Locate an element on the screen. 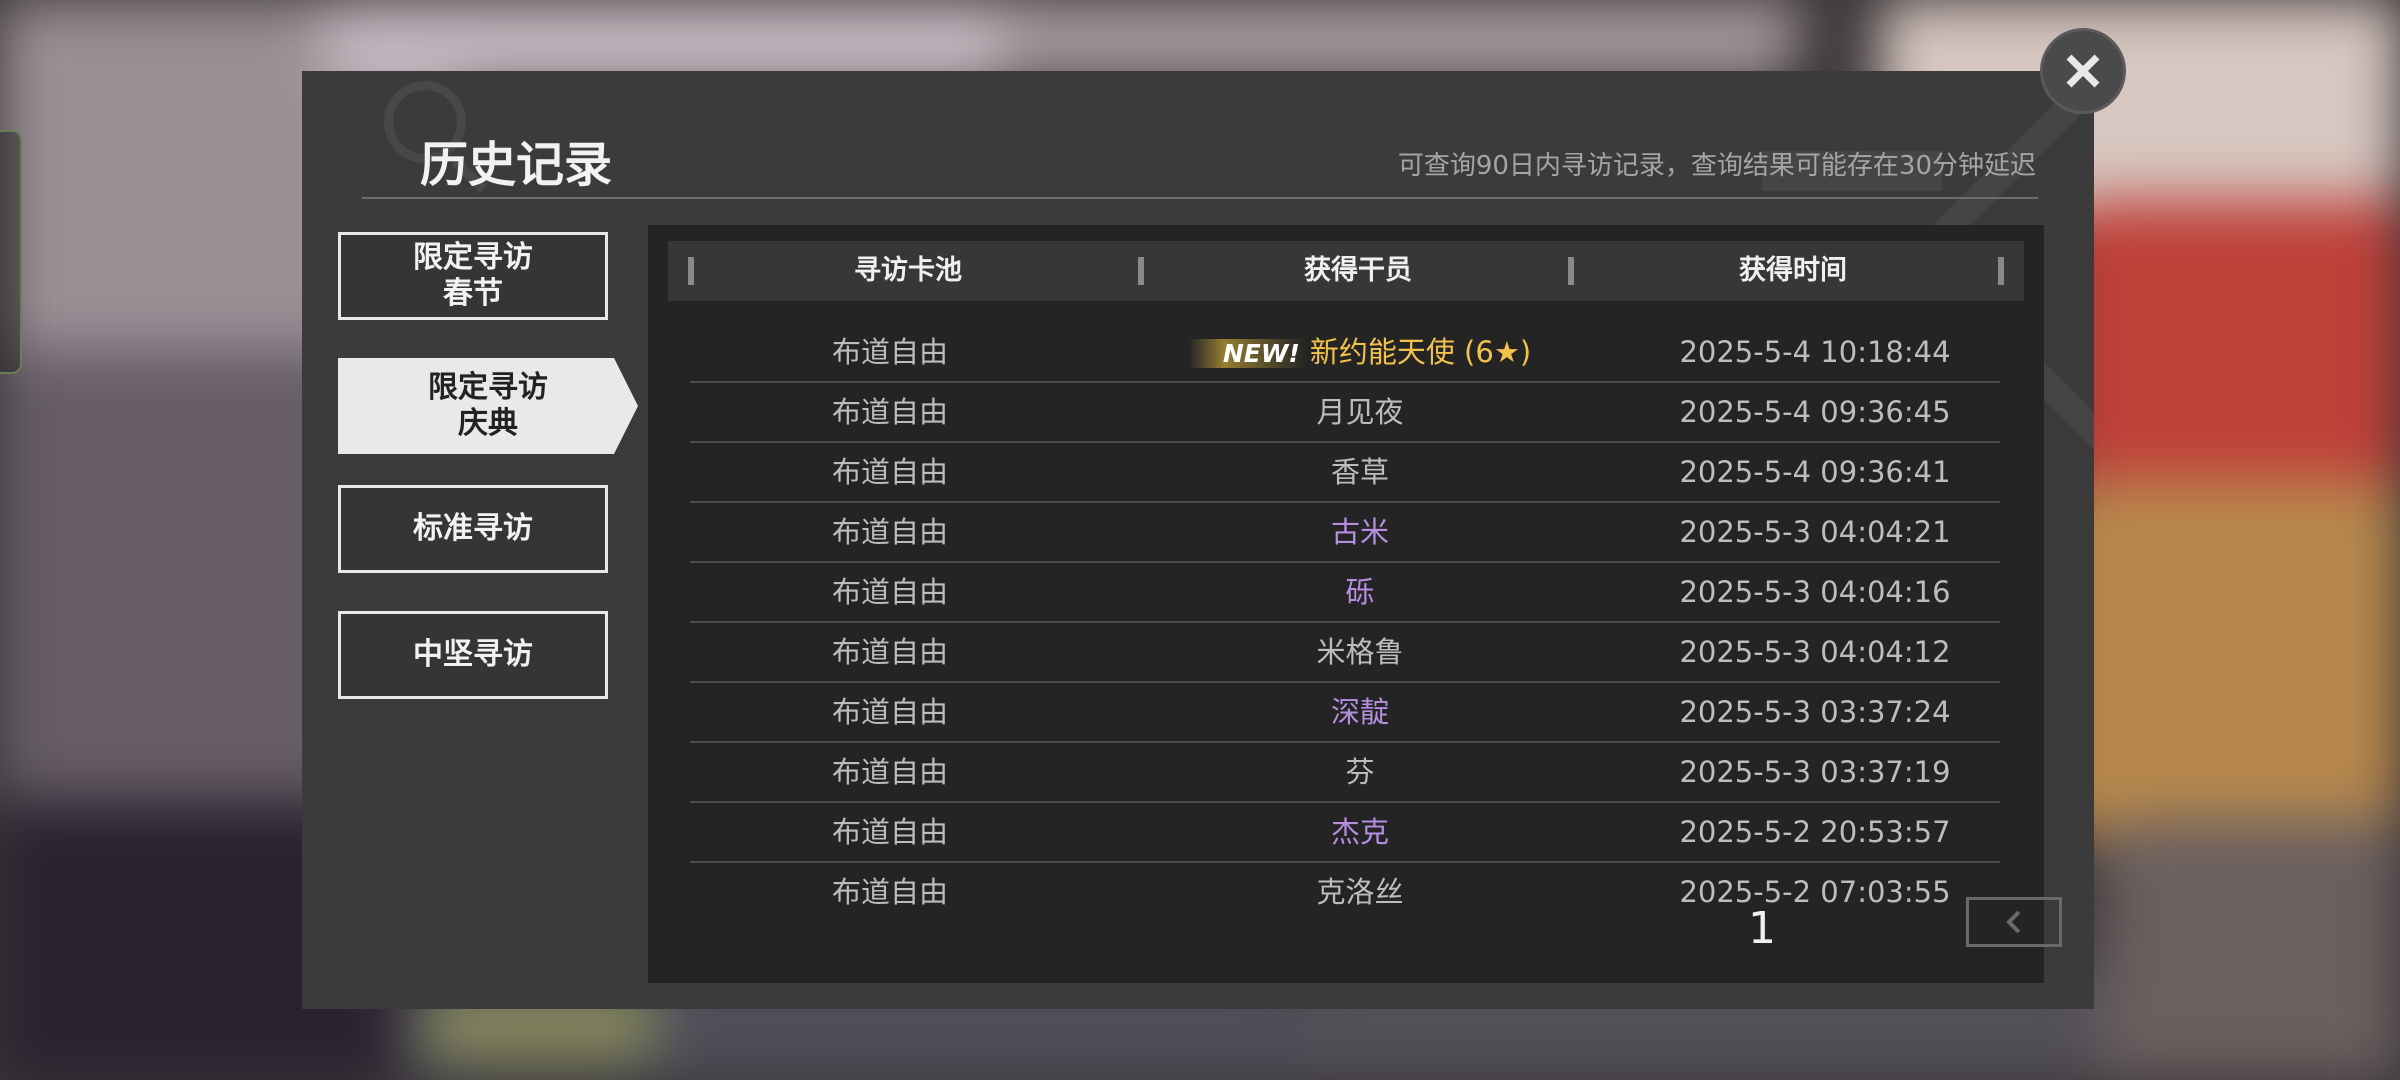 The width and height of the screenshot is (2400, 1080). tab-limited-celebration: 限定寻访 庆典 is located at coordinates (488, 406).